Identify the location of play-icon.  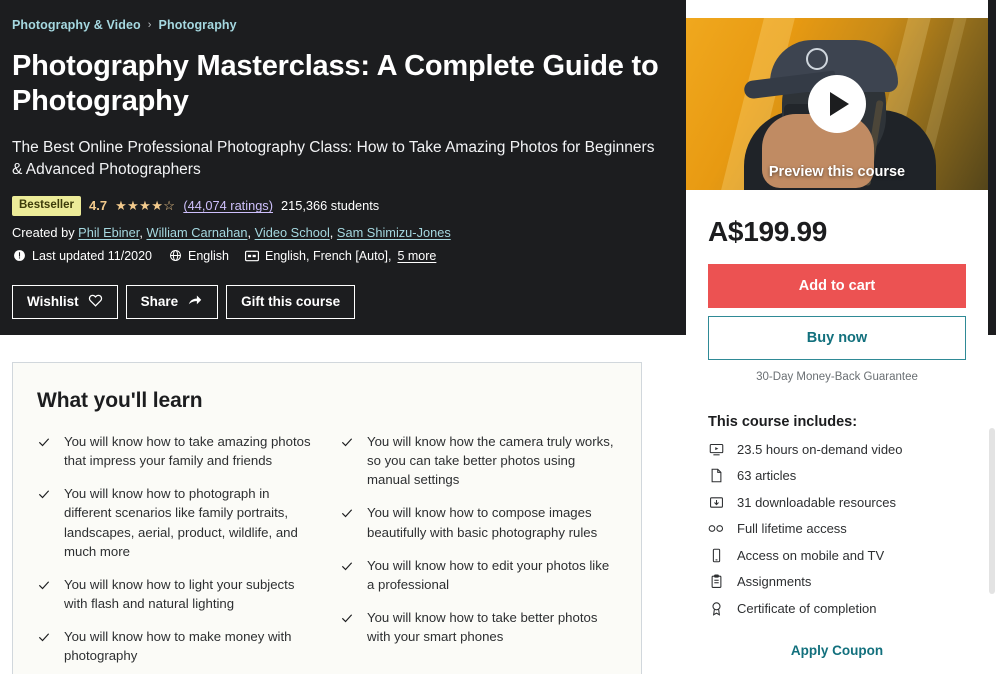
(837, 104).